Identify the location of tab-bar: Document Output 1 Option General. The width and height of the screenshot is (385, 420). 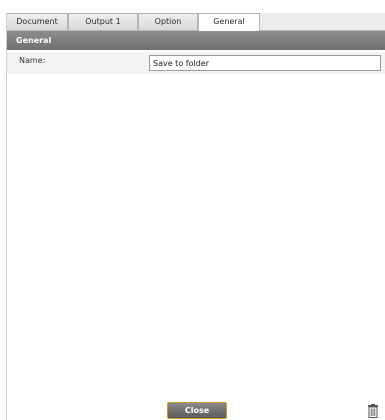
(195, 22).